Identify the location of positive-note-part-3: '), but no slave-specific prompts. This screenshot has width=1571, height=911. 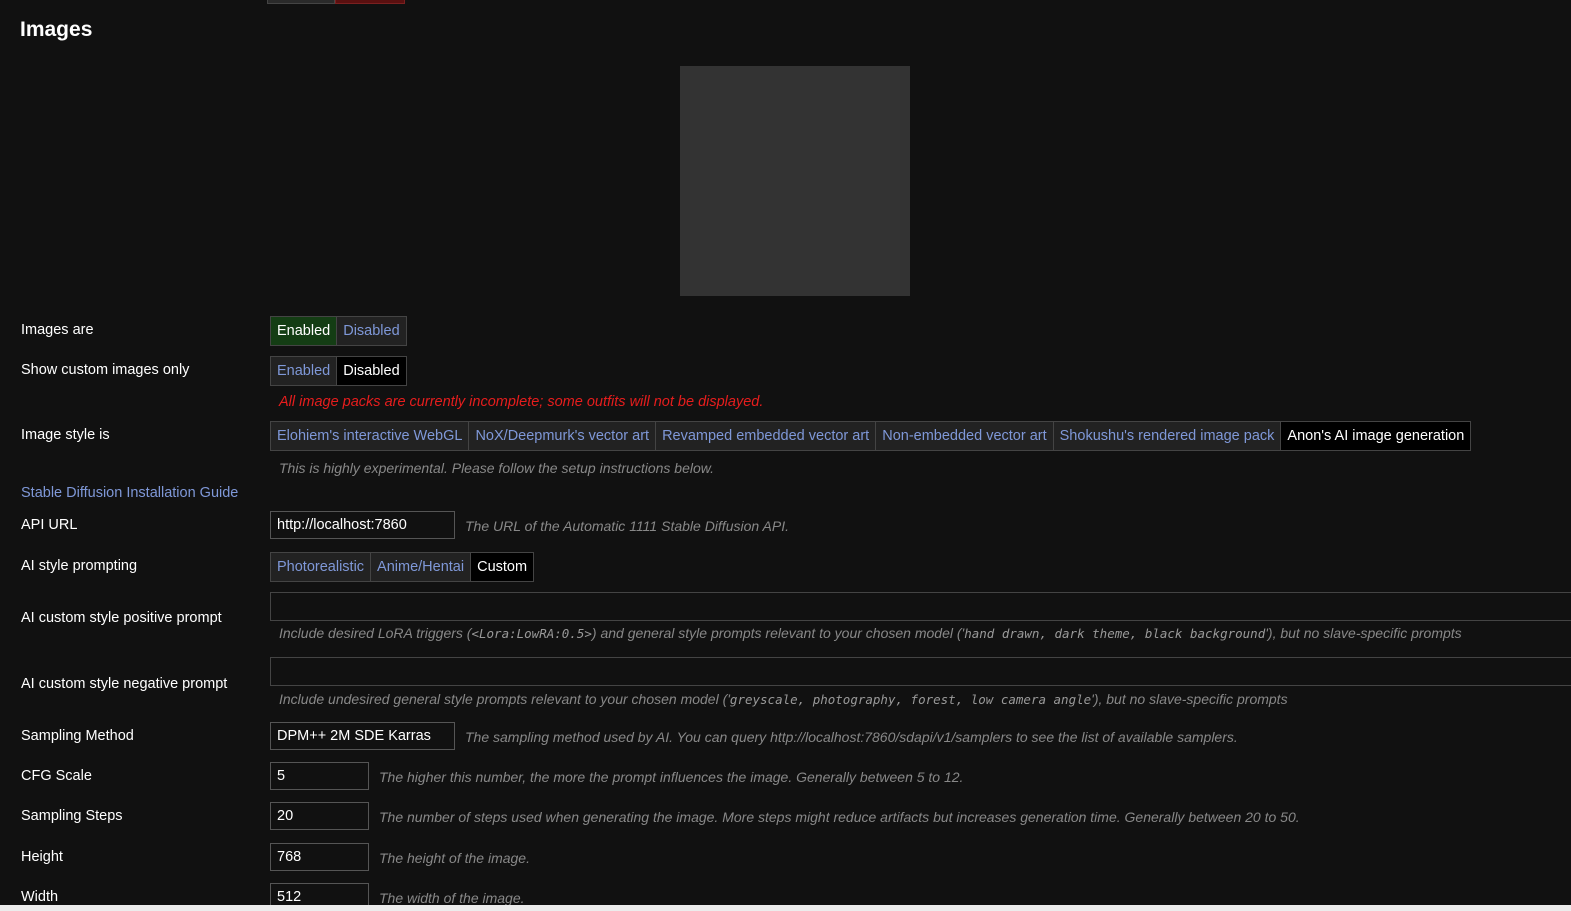
(1363, 633).